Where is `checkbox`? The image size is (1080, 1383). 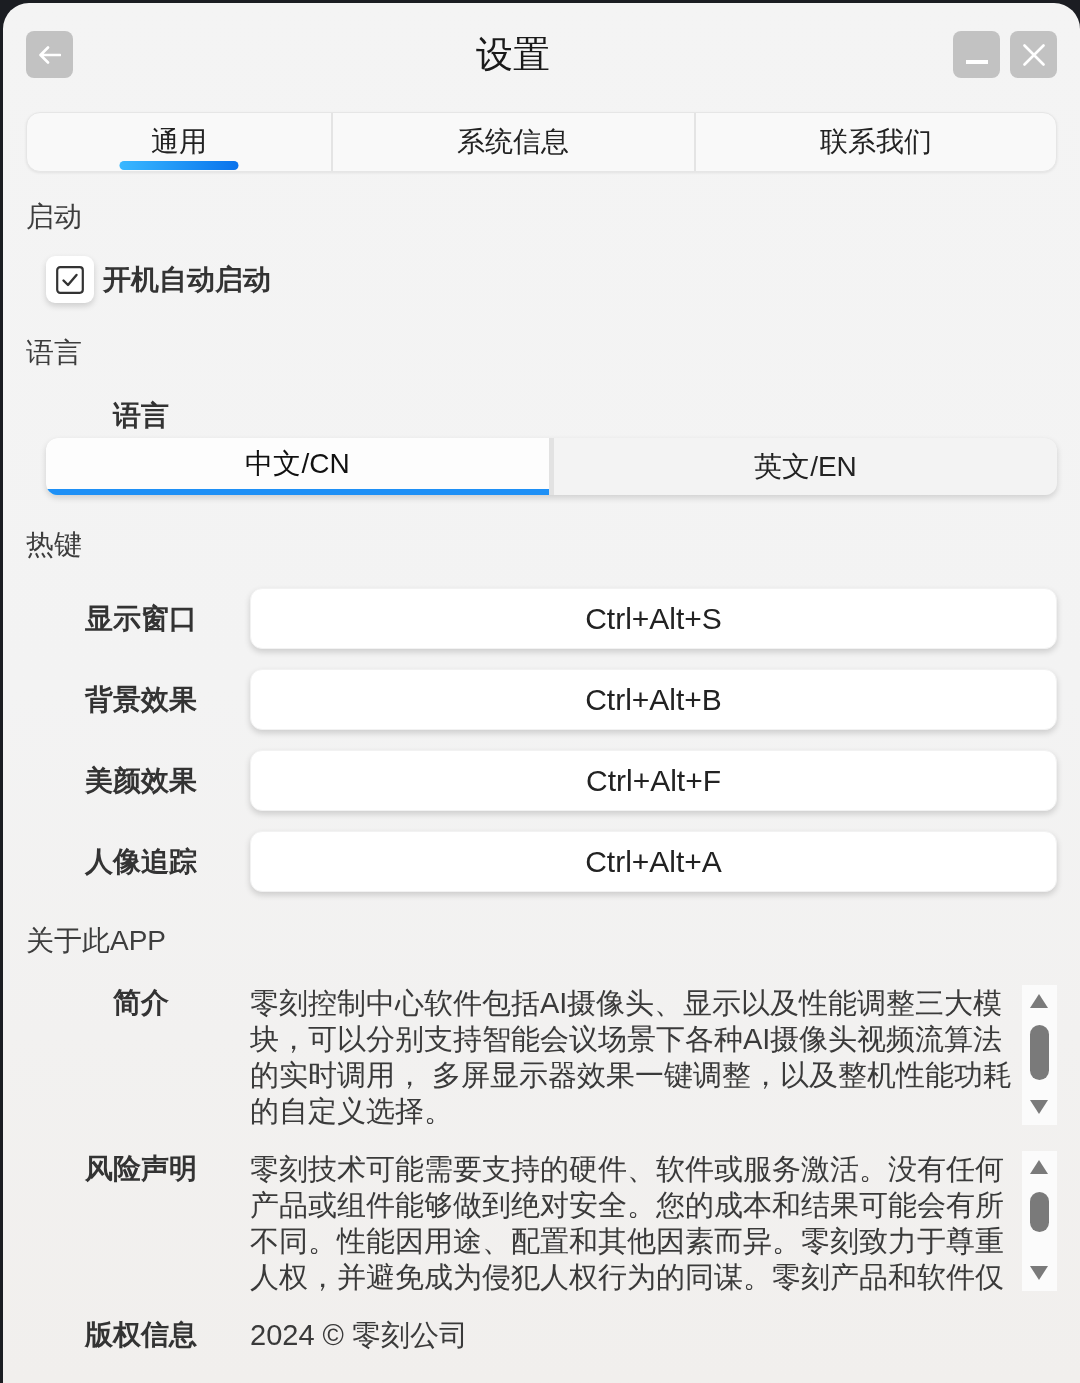
checkbox is located at coordinates (70, 279).